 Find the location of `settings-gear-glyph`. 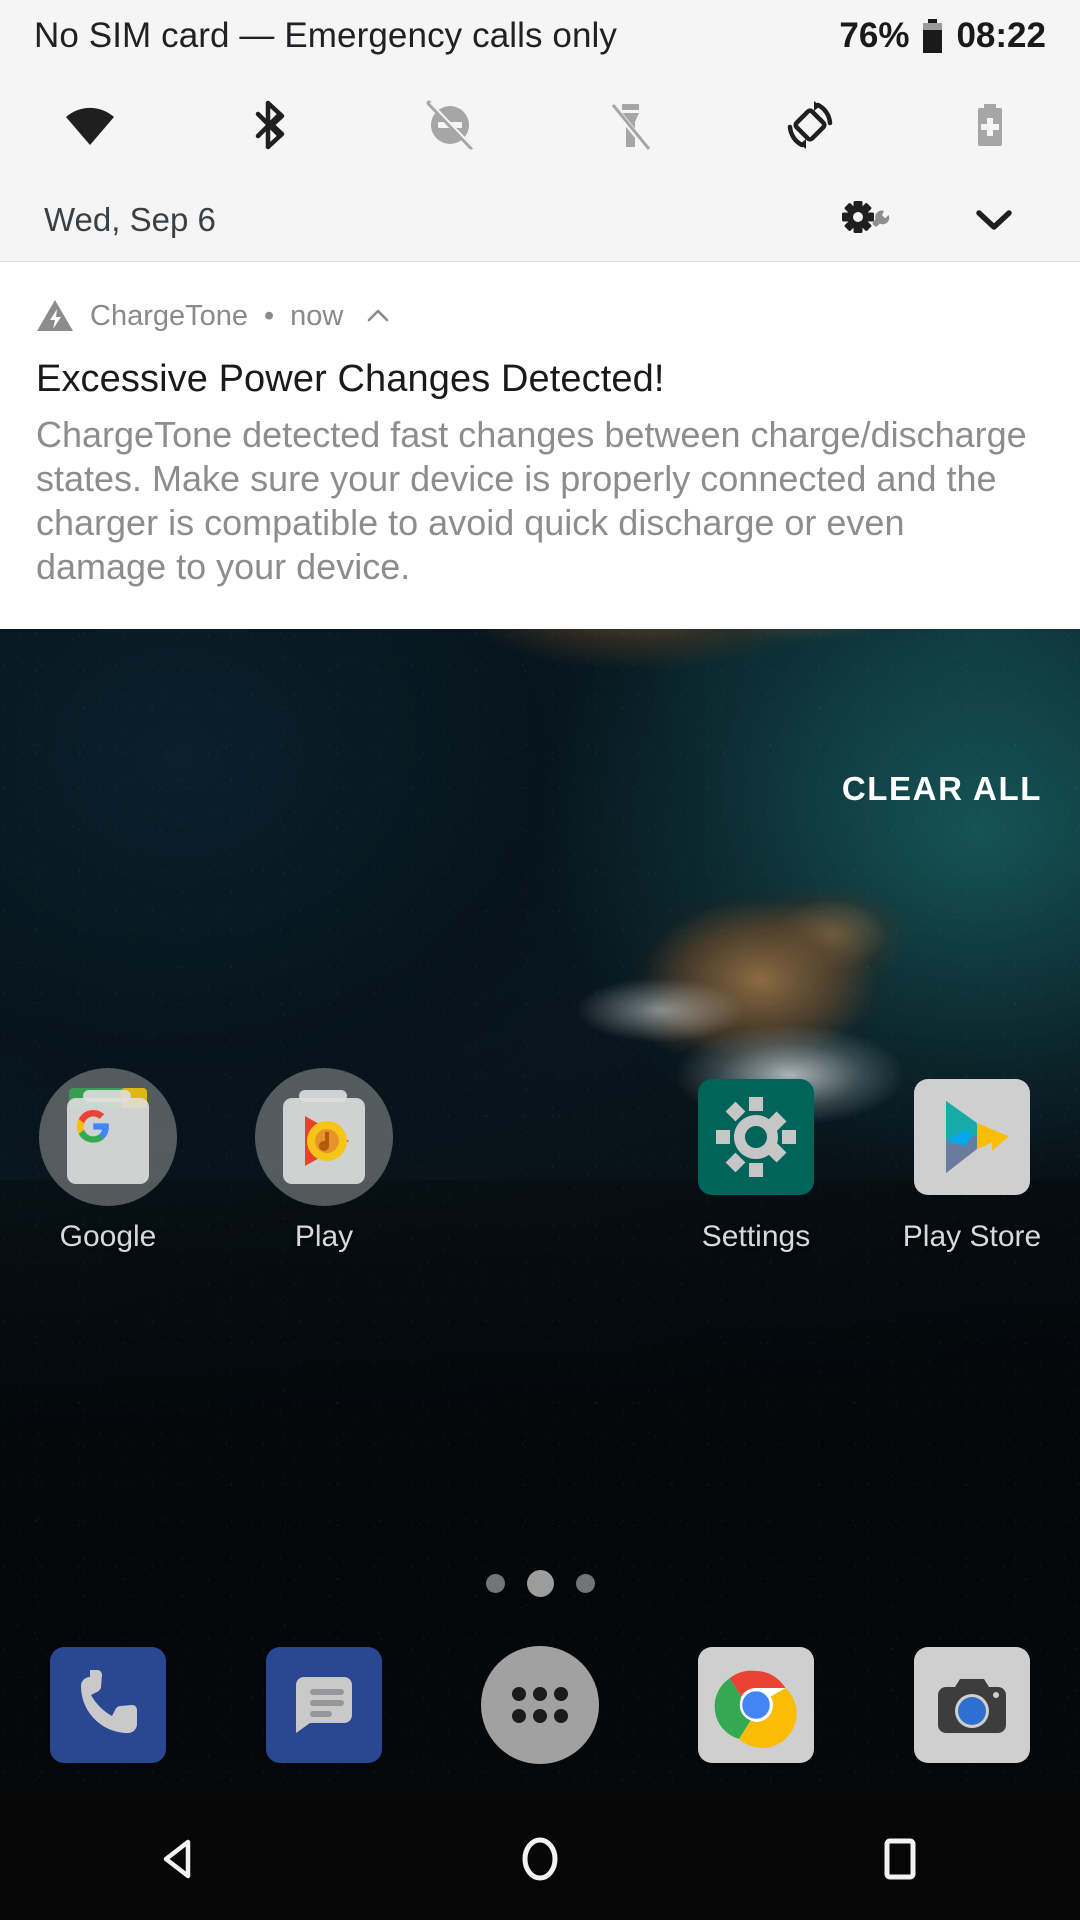

settings-gear-glyph is located at coordinates (756, 1137).